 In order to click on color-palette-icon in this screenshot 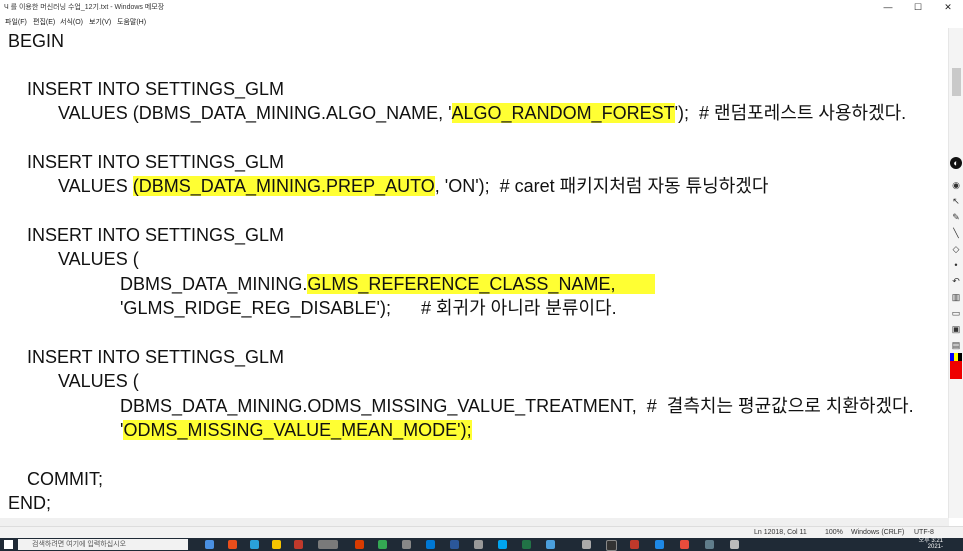, I will do `click(956, 357)`.